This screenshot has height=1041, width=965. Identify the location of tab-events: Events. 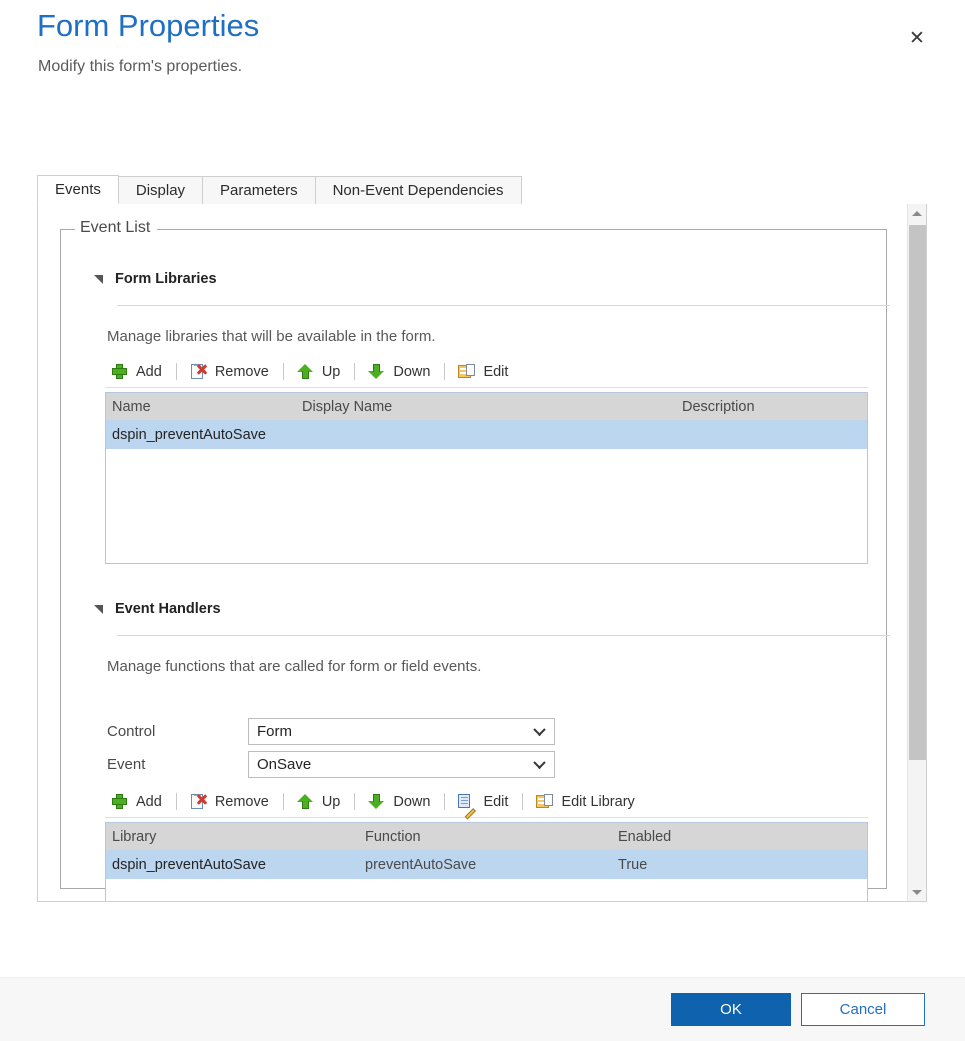
(78, 189).